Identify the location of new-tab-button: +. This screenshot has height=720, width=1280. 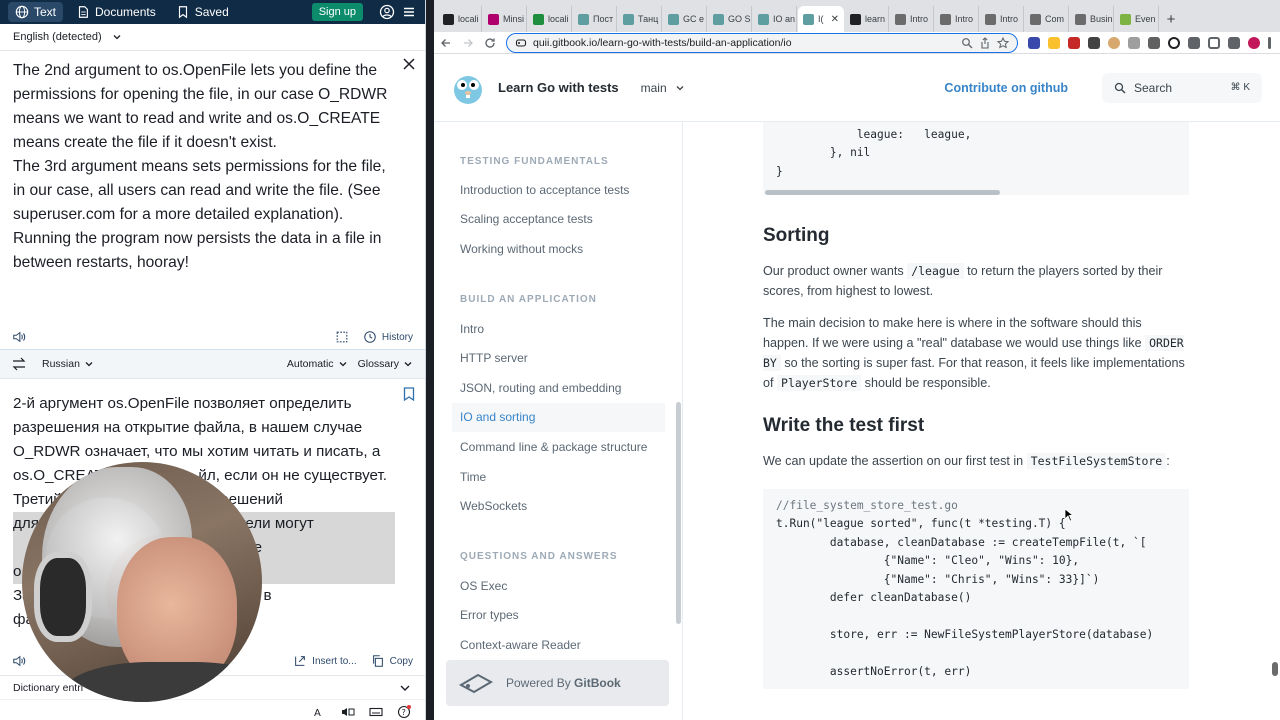
(1171, 19).